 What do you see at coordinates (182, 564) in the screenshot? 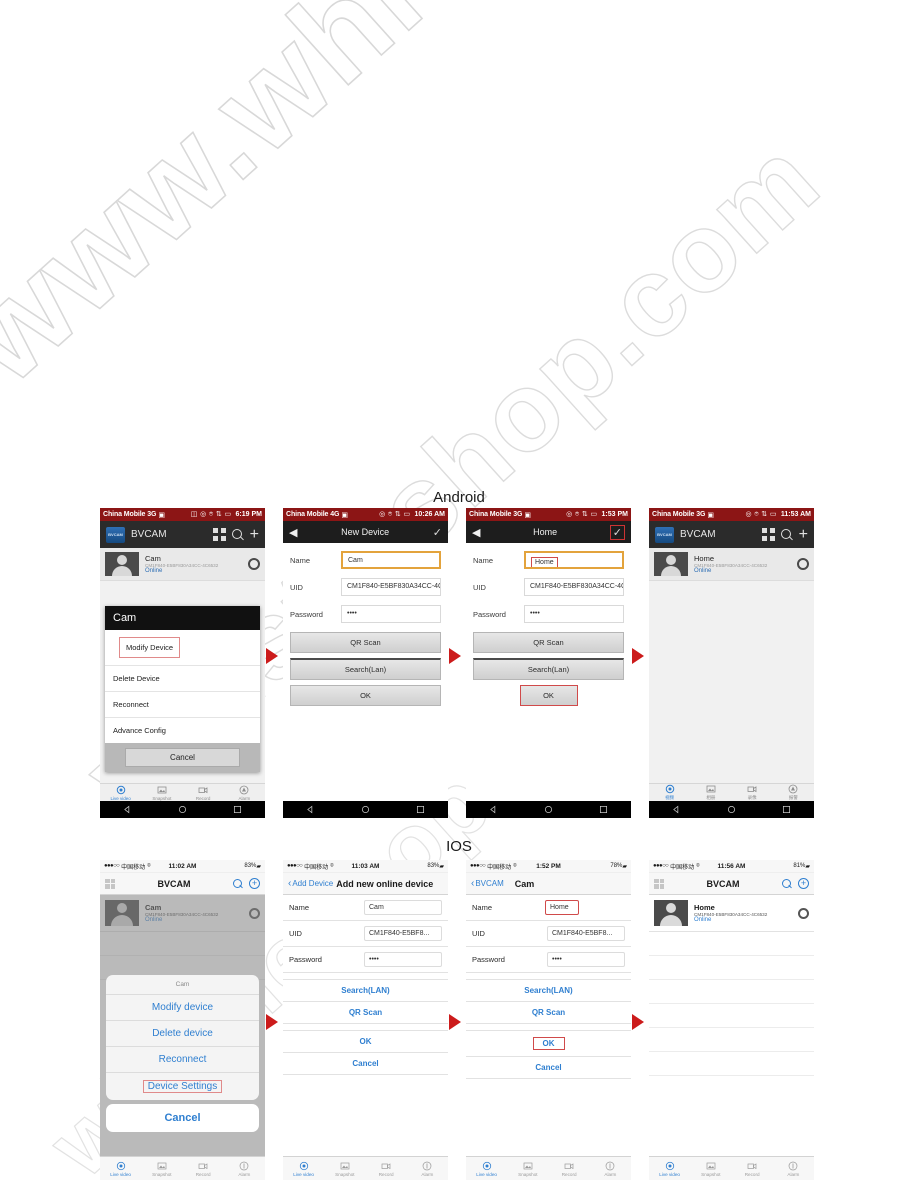
I see `device-list-item: Cam CM1F840-E5BF830A34CC-4C6532 Online` at bounding box center [182, 564].